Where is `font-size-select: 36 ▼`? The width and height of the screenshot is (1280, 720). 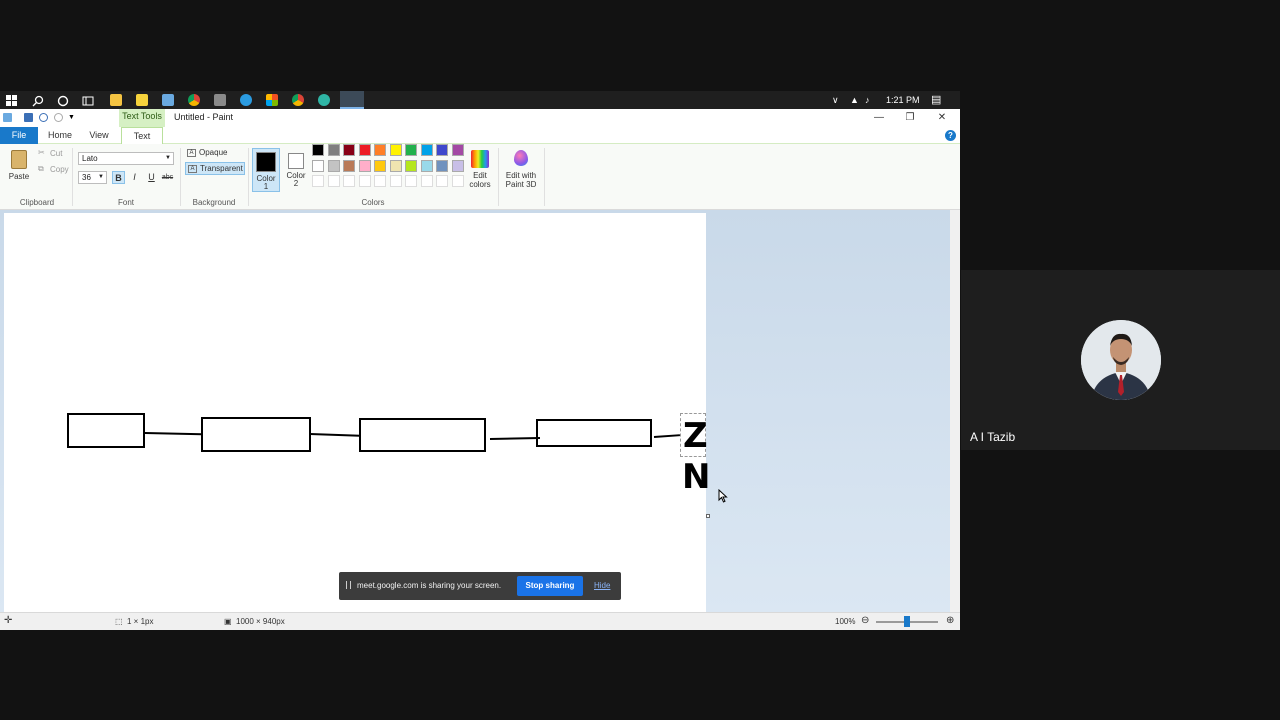
font-size-select: 36 ▼ is located at coordinates (92, 177).